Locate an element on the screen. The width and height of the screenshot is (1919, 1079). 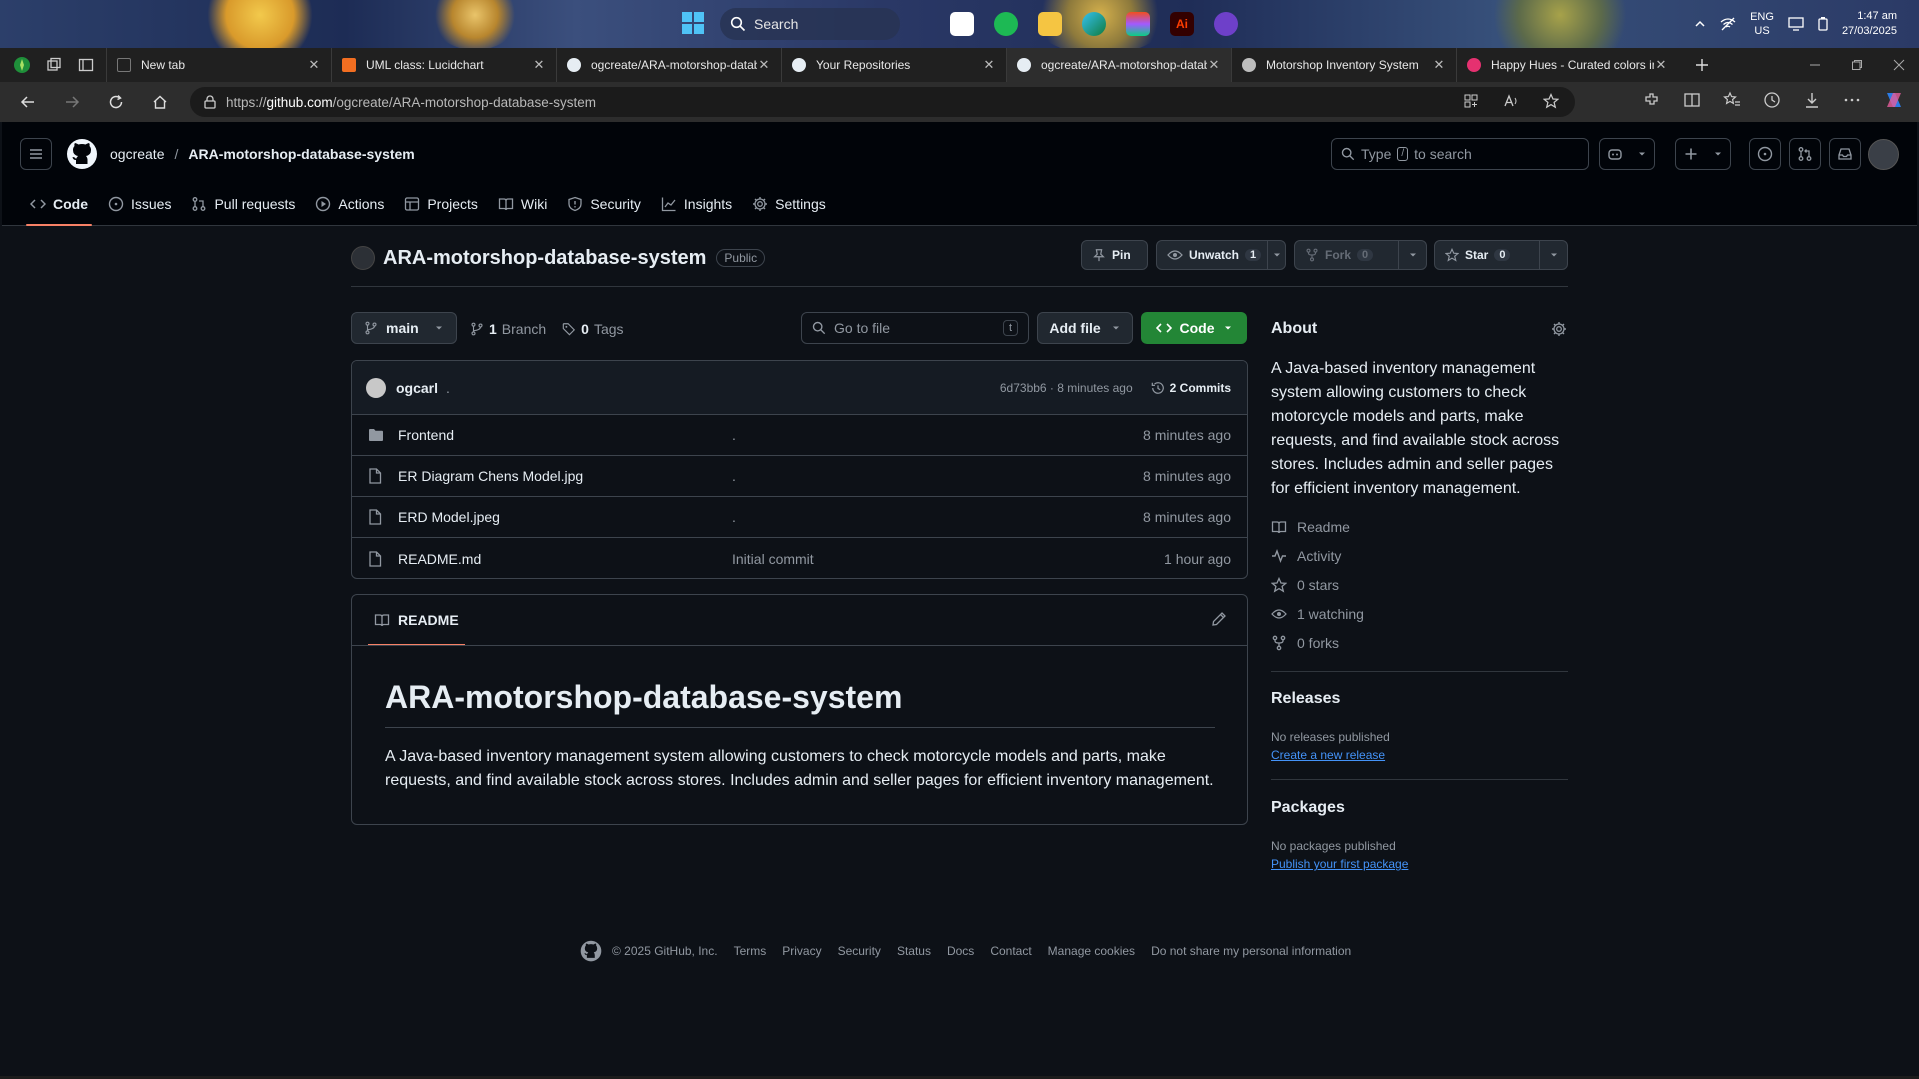
tab-projects: Projects is located at coordinates (441, 204).